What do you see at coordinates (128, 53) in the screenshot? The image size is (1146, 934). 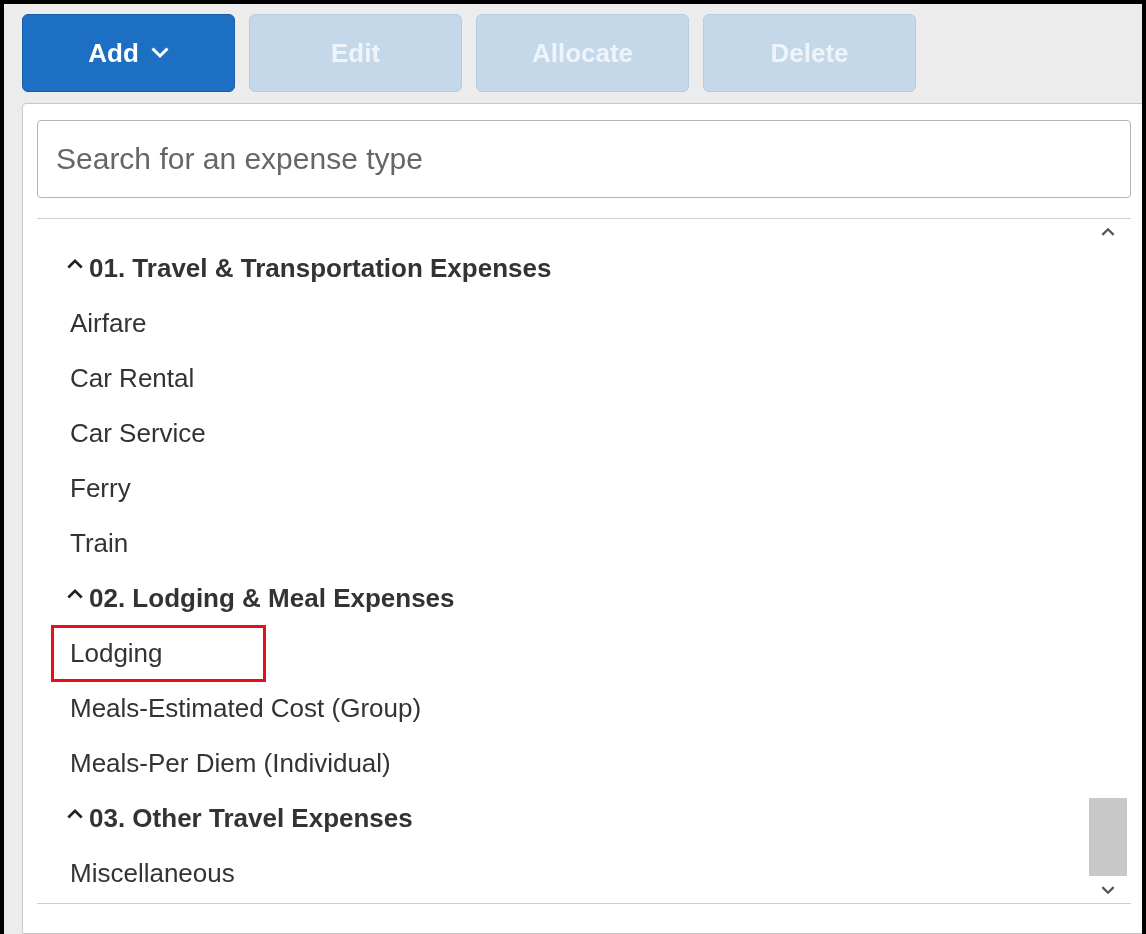 I see `add-dropdown-button: Add` at bounding box center [128, 53].